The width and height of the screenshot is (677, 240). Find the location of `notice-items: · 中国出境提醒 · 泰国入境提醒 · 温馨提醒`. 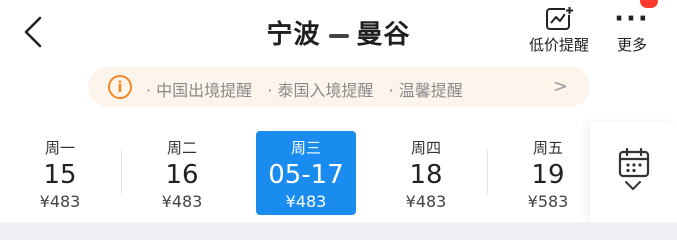

notice-items: · 中国出境提醒 · 泰国入境提醒 · 温馨提醒 is located at coordinates (309, 89).